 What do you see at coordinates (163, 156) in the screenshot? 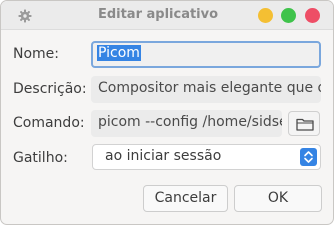
I see `trigger-value: ao iniciar sessão` at bounding box center [163, 156].